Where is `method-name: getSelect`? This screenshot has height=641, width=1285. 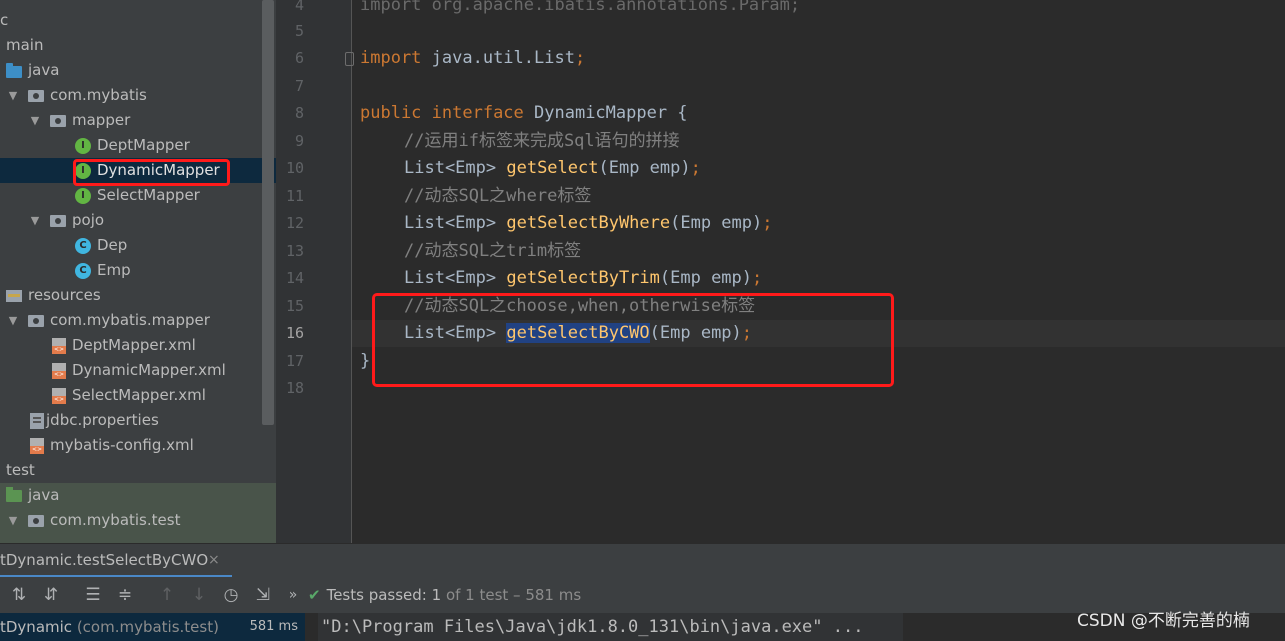 method-name: getSelect is located at coordinates (552, 168).